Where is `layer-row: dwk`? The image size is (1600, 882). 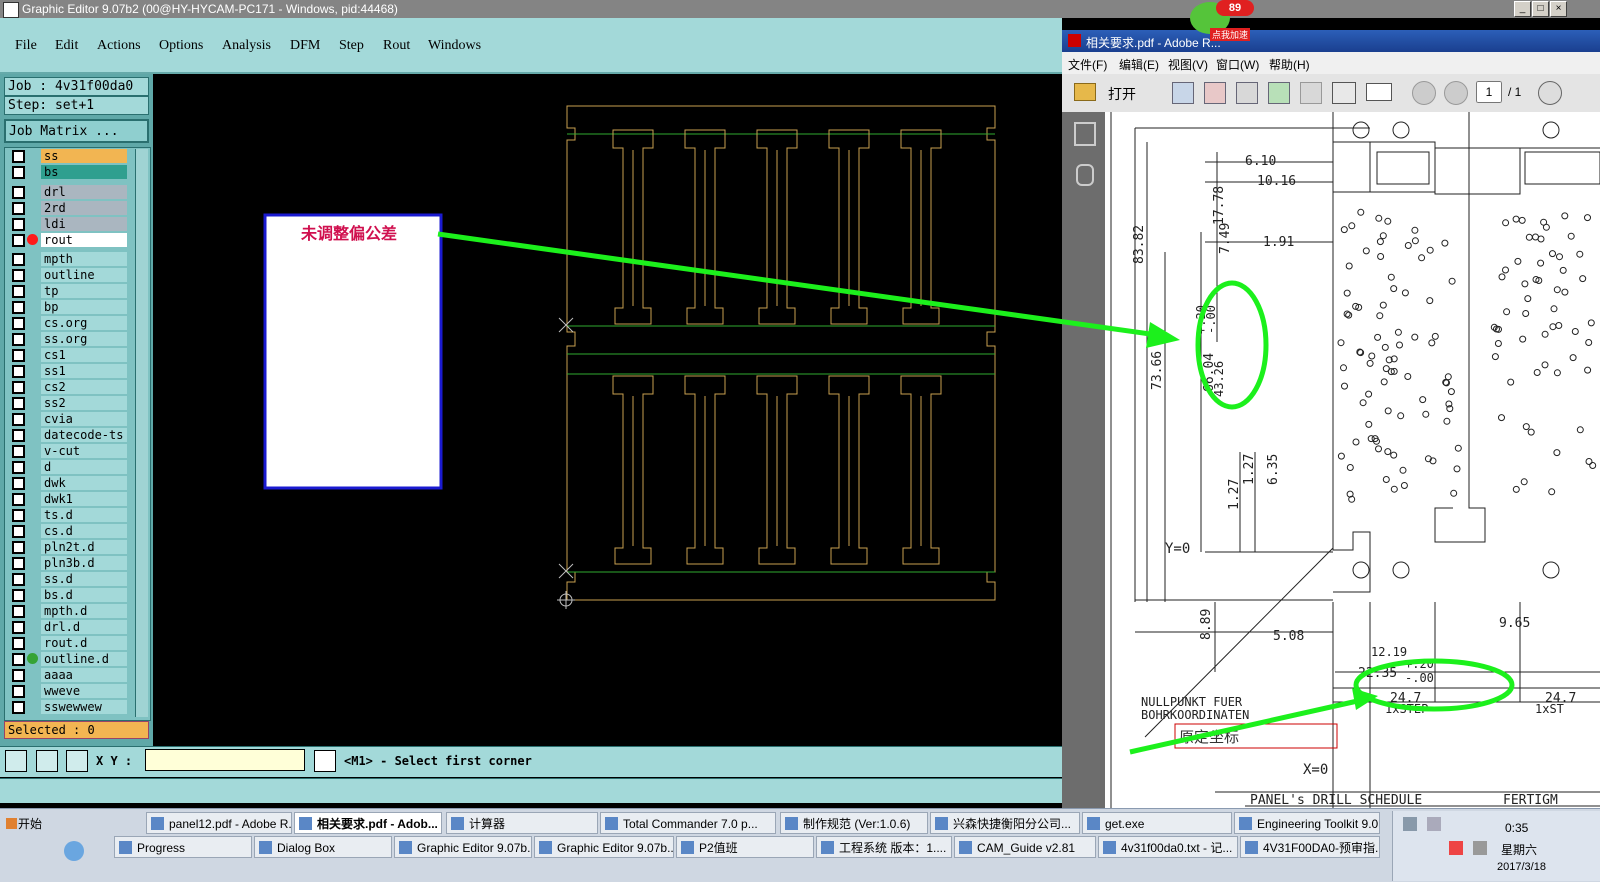 layer-row: dwk is located at coordinates (67, 483).